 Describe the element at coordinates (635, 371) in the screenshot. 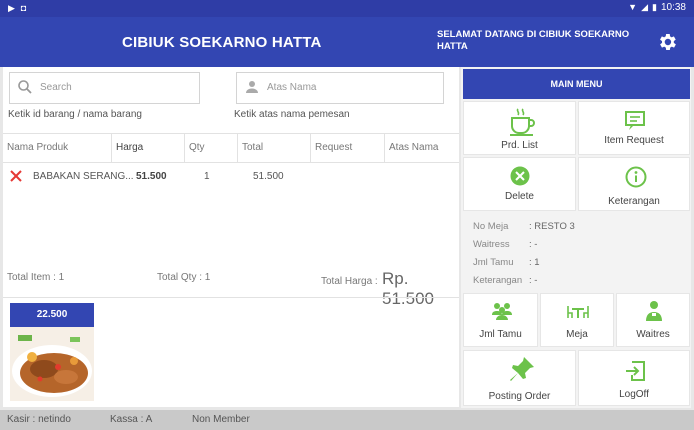

I see `logoff-icon` at that location.